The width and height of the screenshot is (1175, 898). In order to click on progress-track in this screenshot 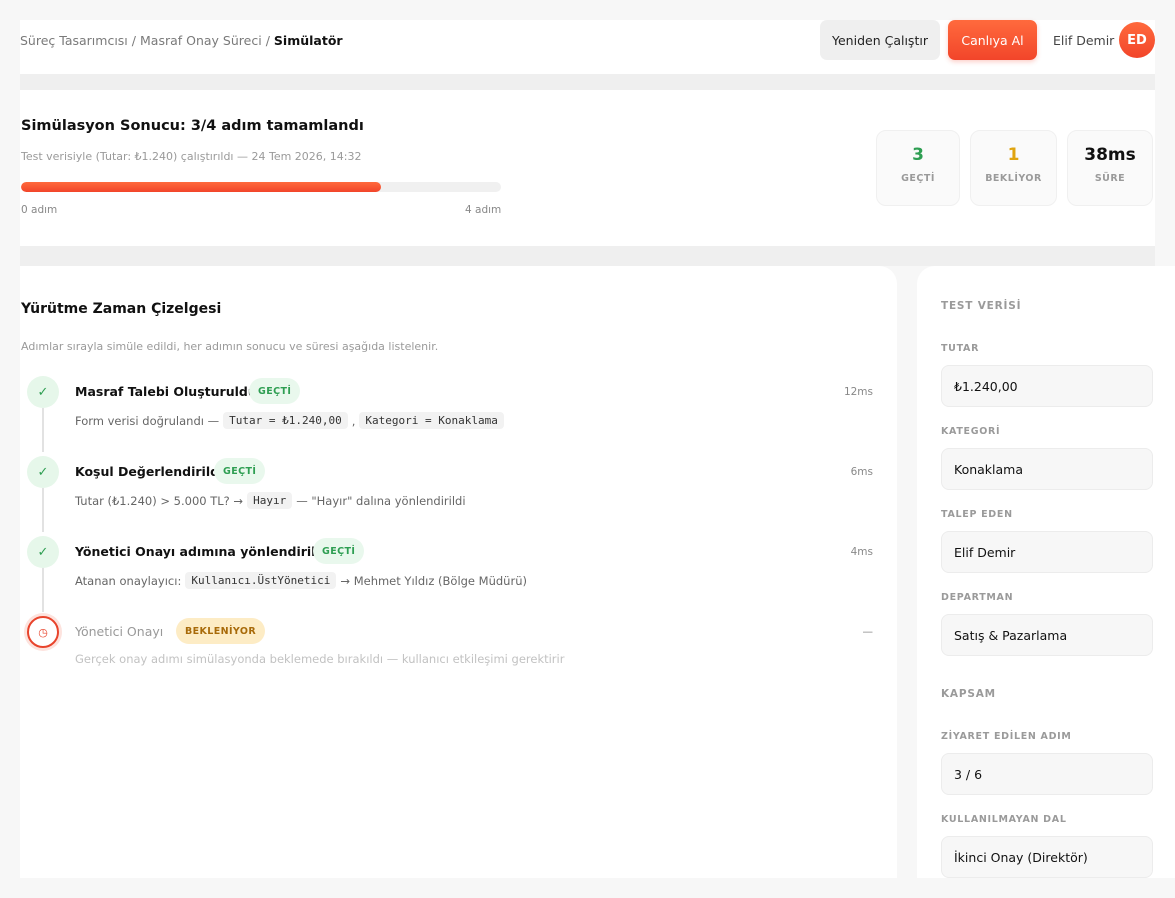, I will do `click(261, 187)`.